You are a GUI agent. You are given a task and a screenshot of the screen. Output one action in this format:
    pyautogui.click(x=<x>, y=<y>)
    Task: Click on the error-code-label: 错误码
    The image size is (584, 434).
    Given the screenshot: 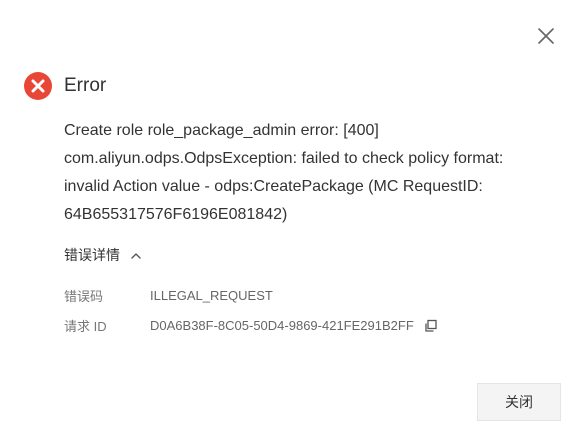 What is the action you would take?
    pyautogui.click(x=84, y=296)
    